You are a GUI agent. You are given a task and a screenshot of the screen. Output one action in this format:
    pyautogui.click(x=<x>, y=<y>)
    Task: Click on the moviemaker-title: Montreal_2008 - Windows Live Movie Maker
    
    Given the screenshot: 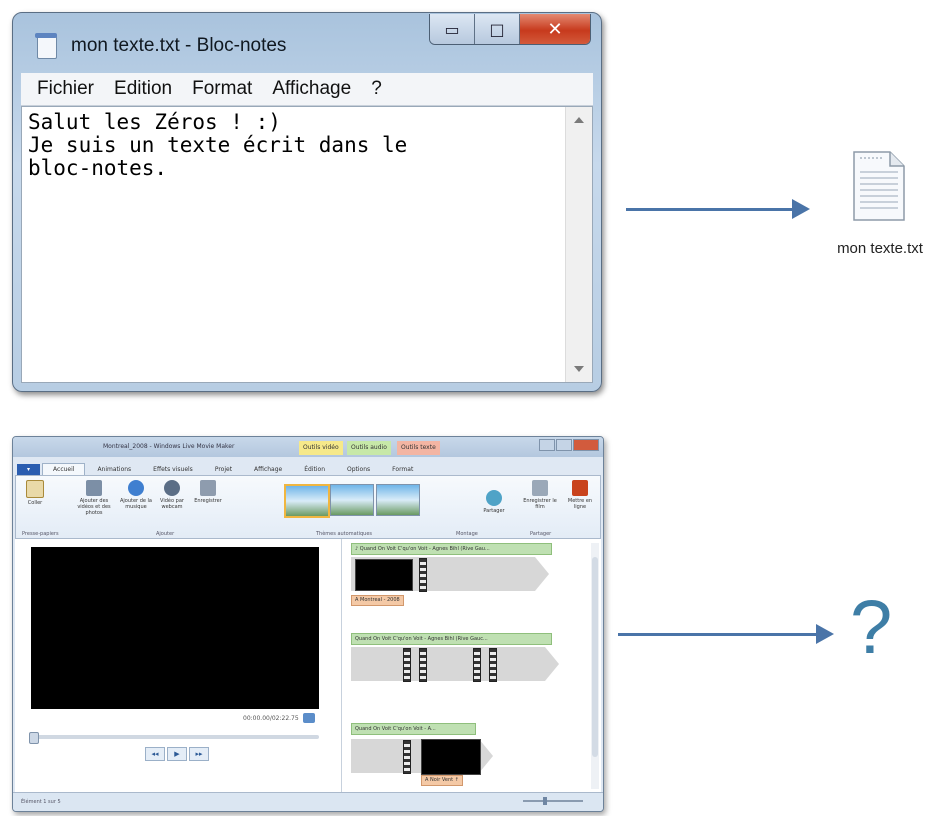 What is the action you would take?
    pyautogui.click(x=169, y=446)
    